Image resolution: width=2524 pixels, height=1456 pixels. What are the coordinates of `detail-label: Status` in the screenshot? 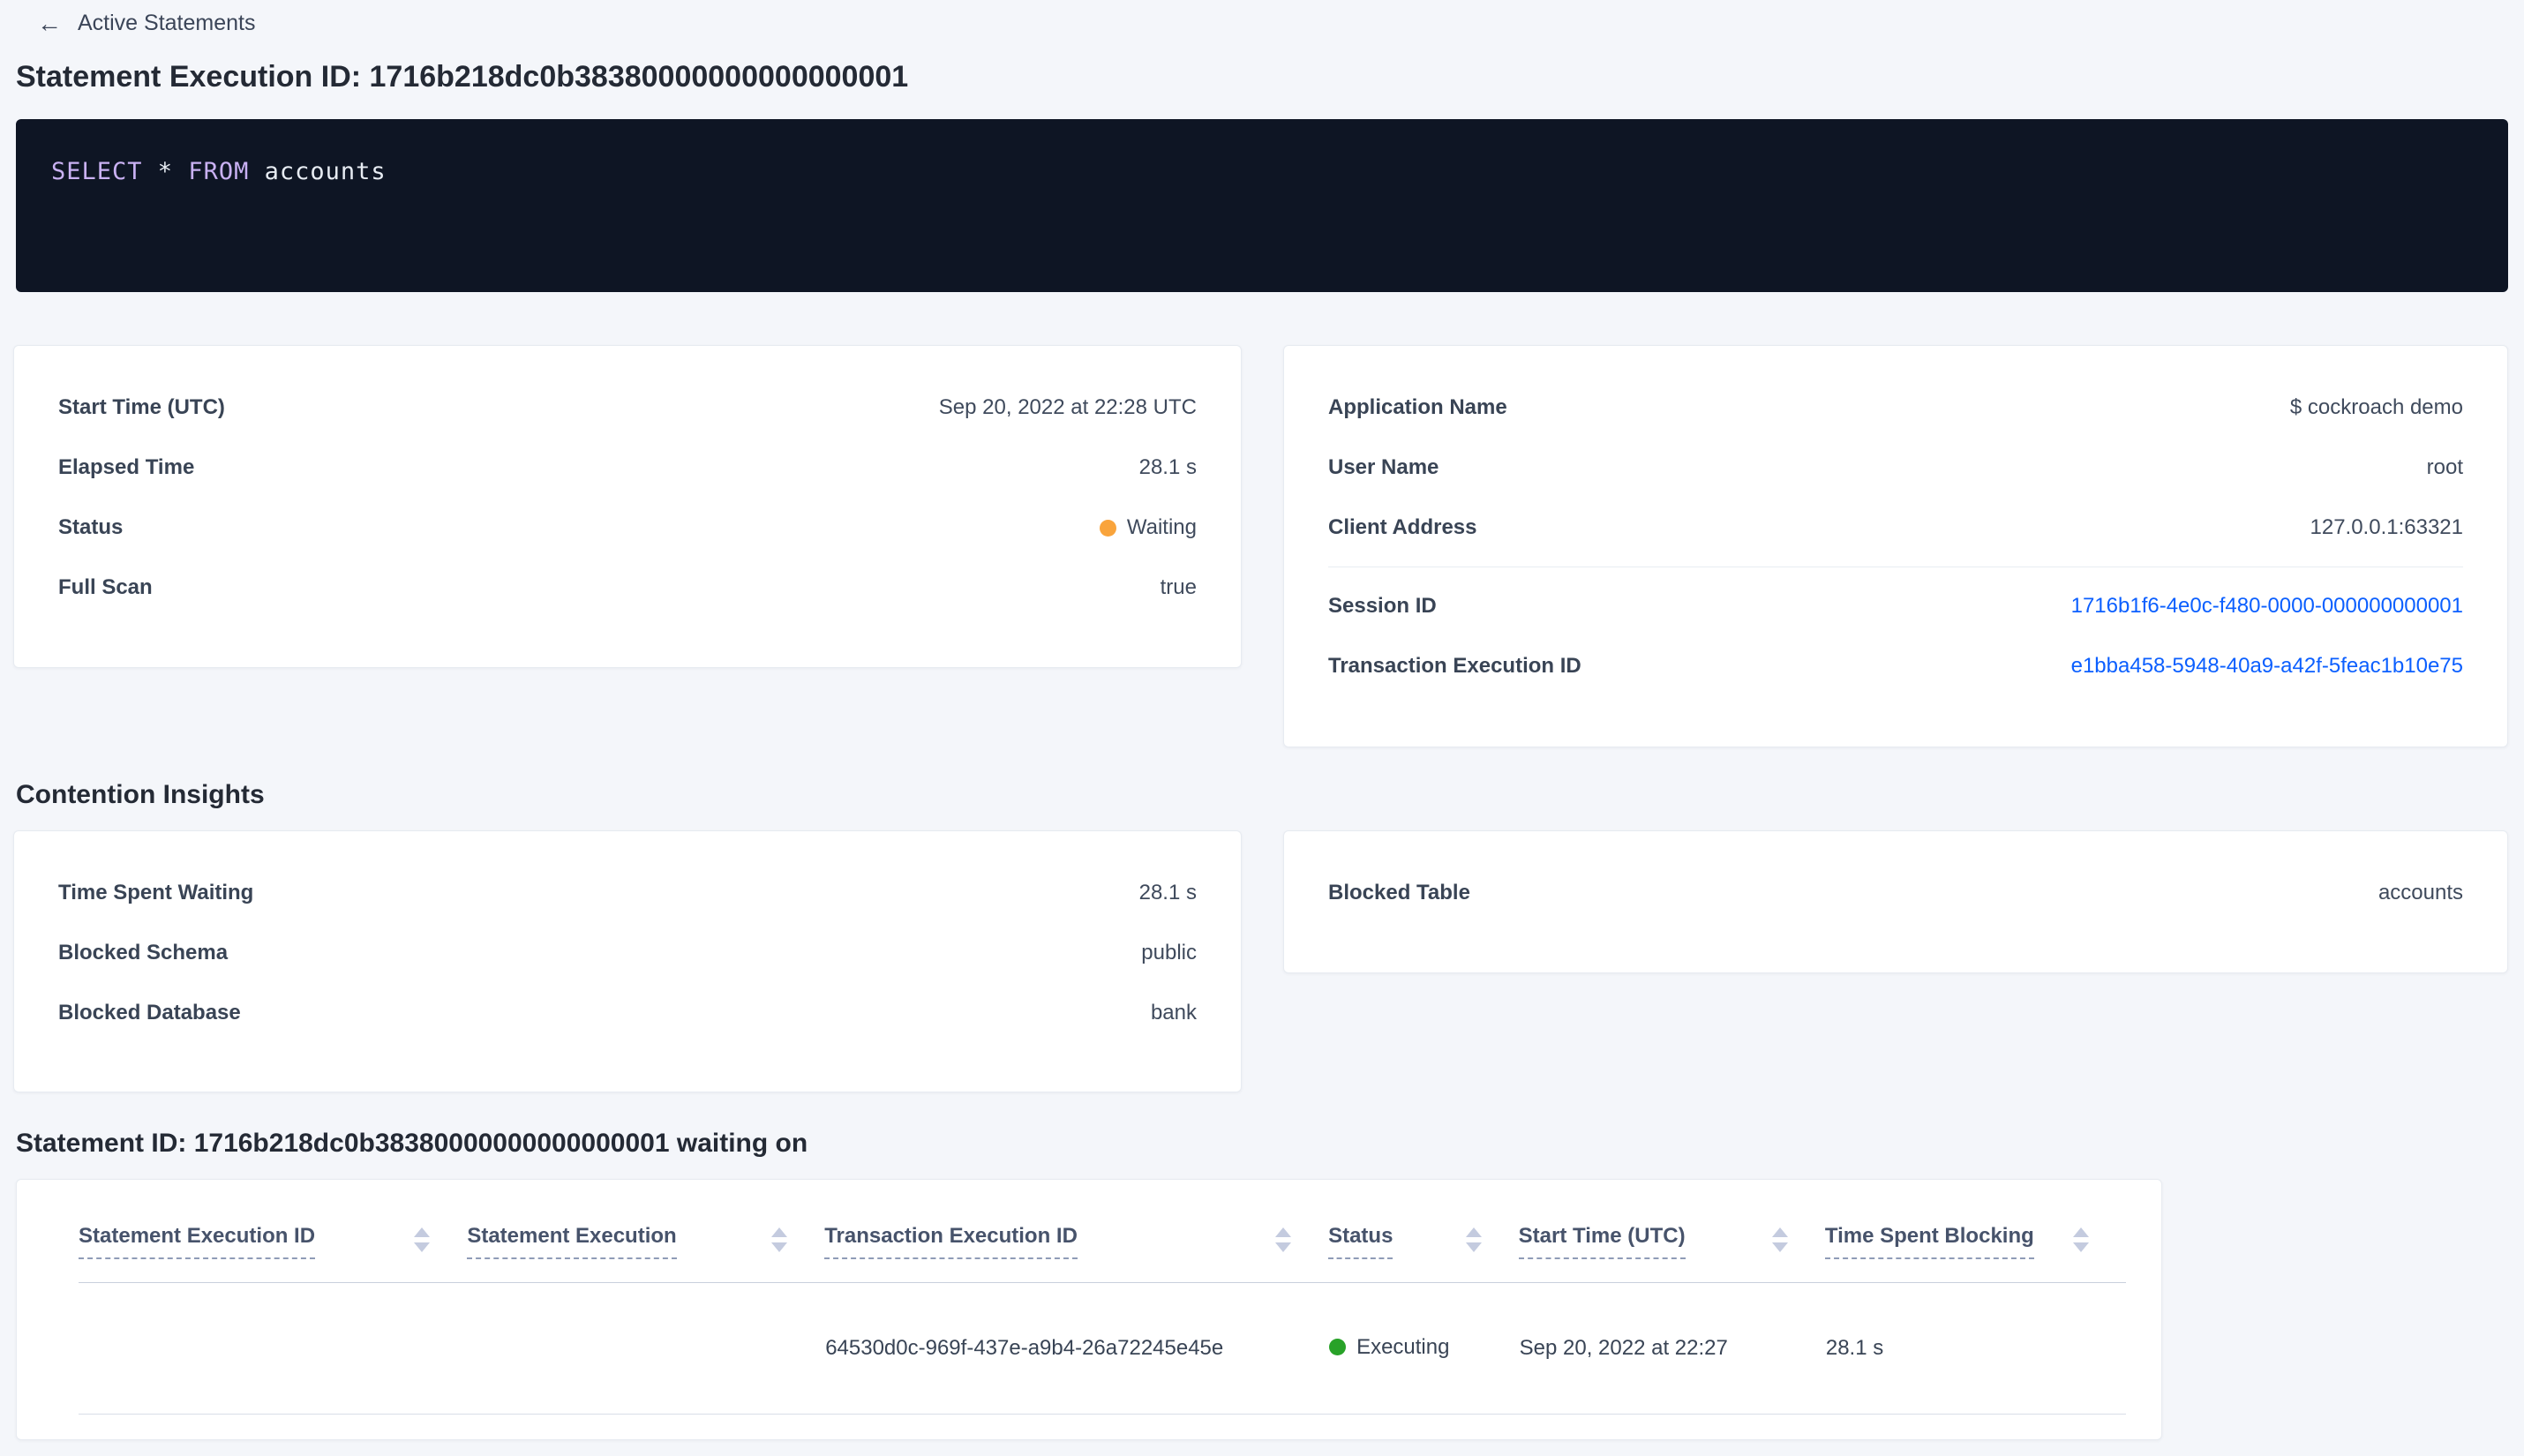 It's located at (91, 527).